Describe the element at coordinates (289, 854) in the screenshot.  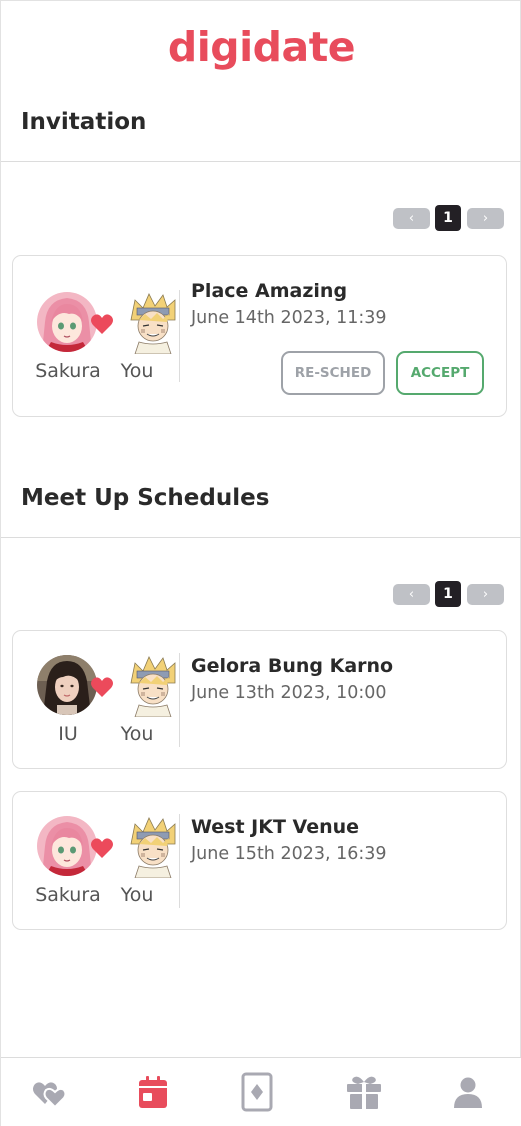
I see `date-time: June 15th 2023, 16:39` at that location.